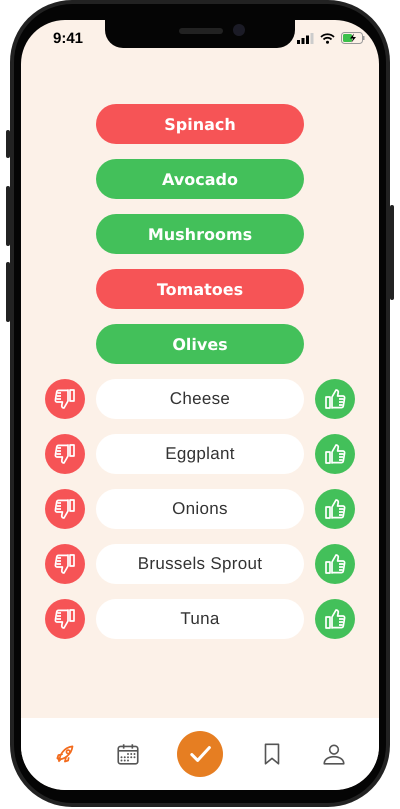 This screenshot has height=809, width=400. Describe the element at coordinates (200, 509) in the screenshot. I see `item-label: Onions` at that location.